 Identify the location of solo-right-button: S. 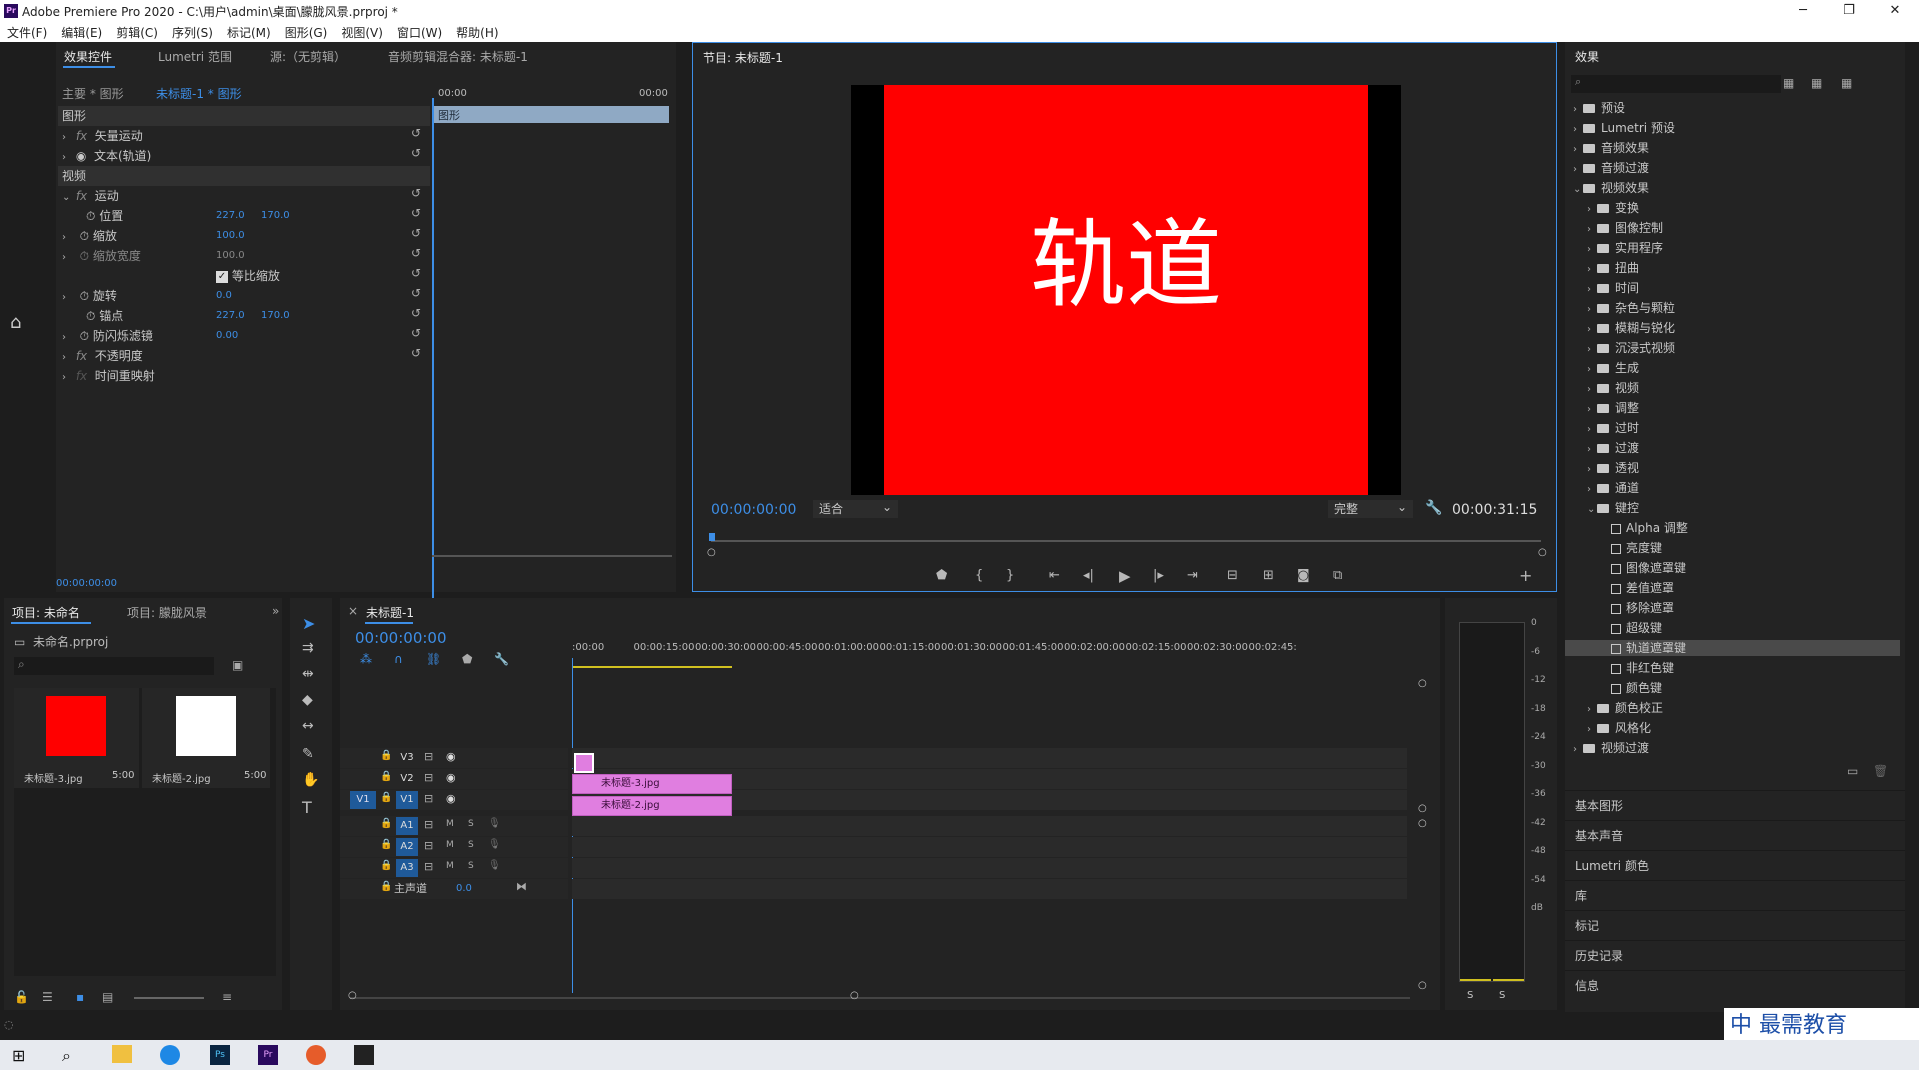
(1502, 995).